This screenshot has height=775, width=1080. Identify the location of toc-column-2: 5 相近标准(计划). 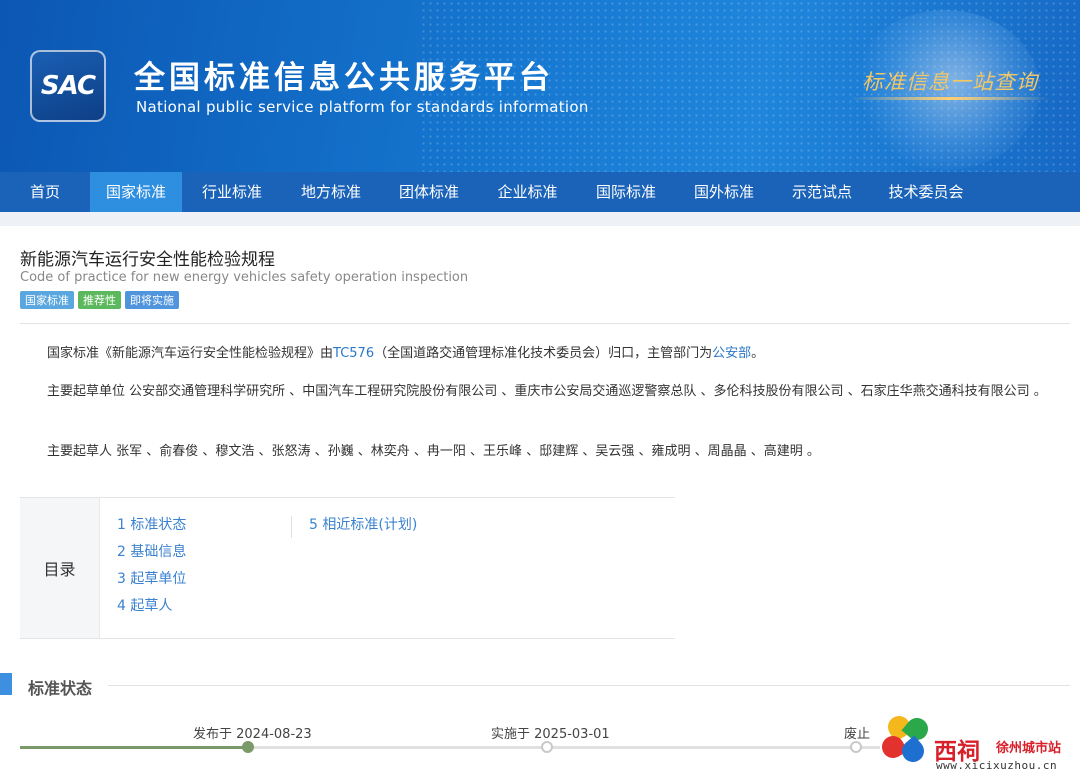
(363, 527).